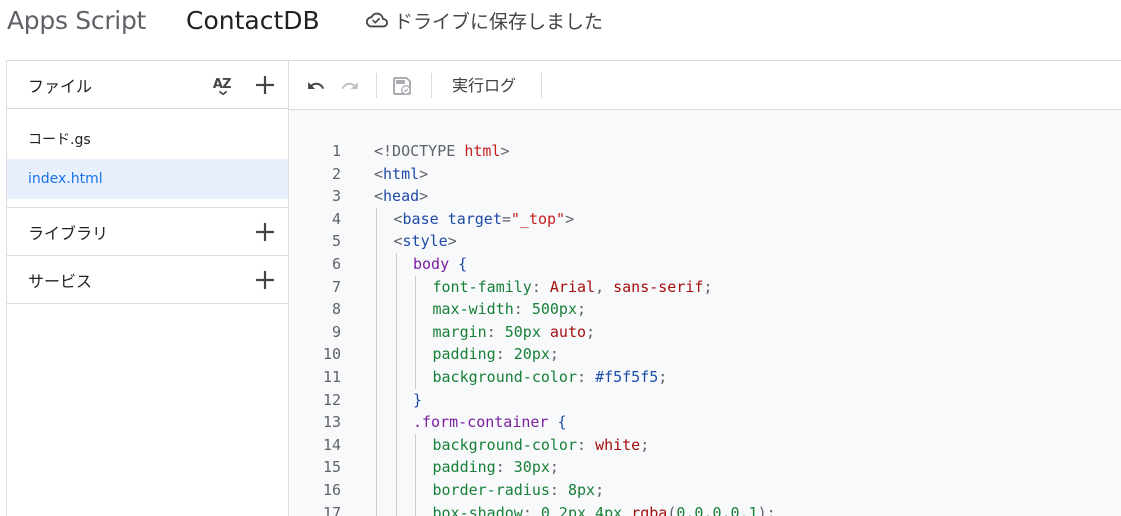 This screenshot has height=516, width=1121. What do you see at coordinates (60, 86) in the screenshot?
I see `files-section-label: ファイル` at bounding box center [60, 86].